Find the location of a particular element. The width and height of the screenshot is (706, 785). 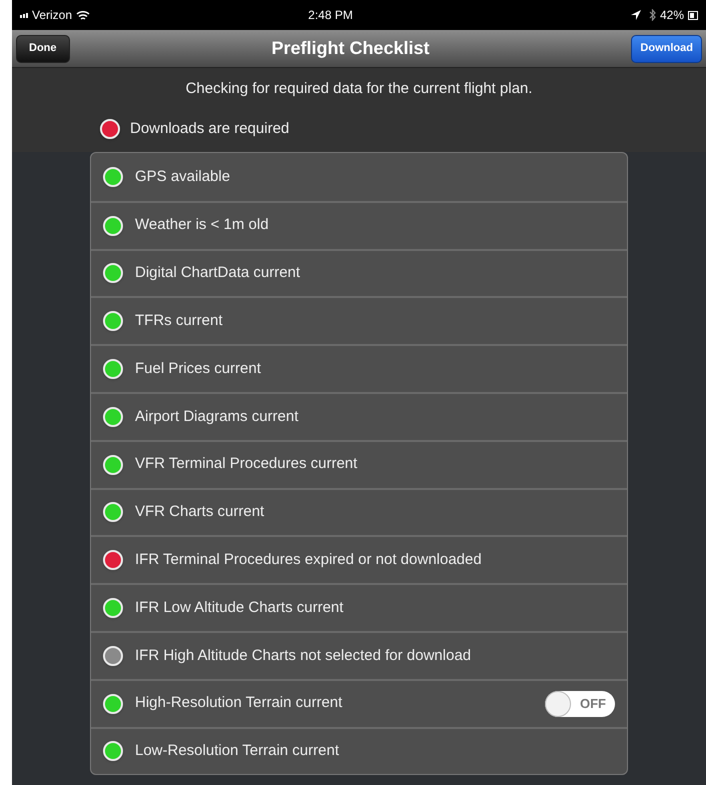

wifi-icon is located at coordinates (83, 15).